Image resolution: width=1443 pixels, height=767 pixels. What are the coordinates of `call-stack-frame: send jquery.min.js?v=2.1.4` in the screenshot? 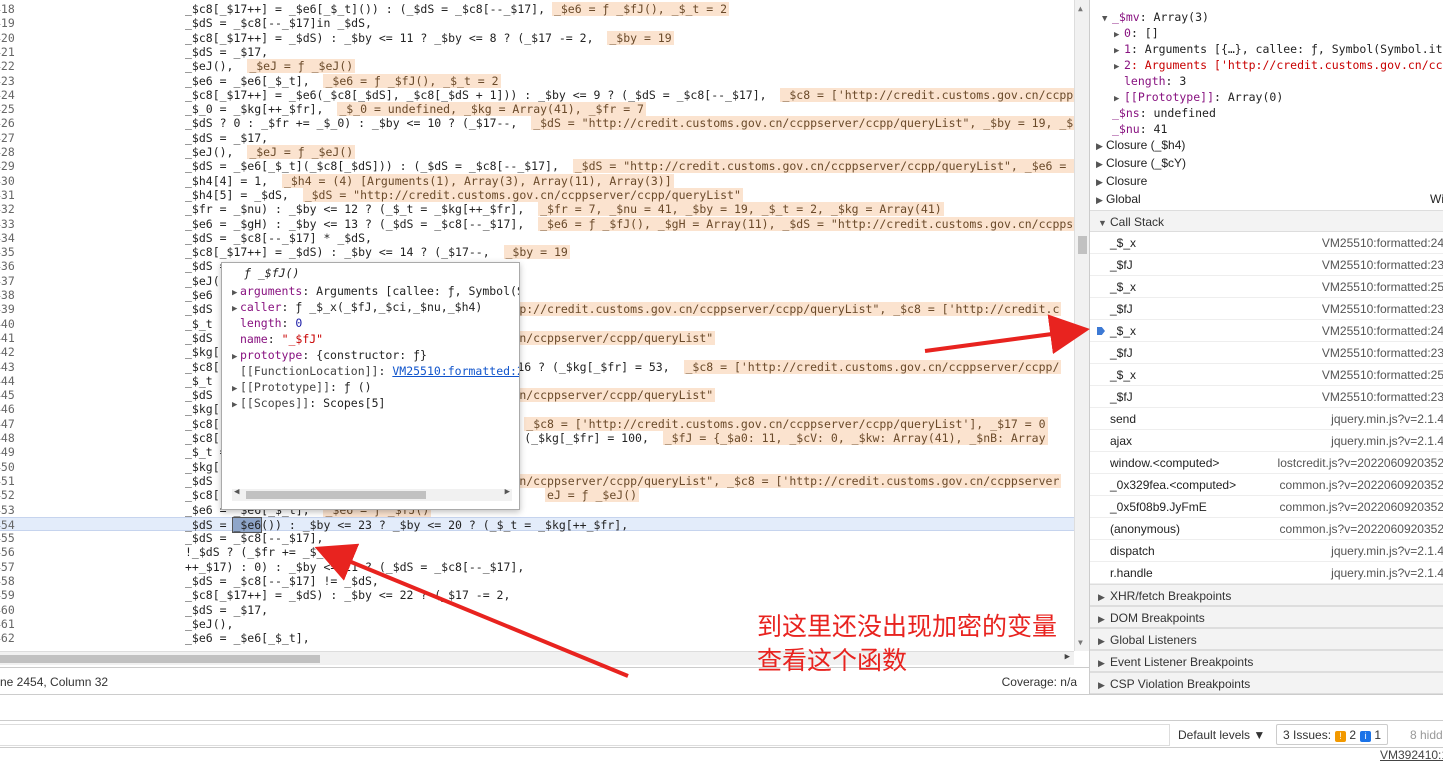 It's located at (1266, 419).